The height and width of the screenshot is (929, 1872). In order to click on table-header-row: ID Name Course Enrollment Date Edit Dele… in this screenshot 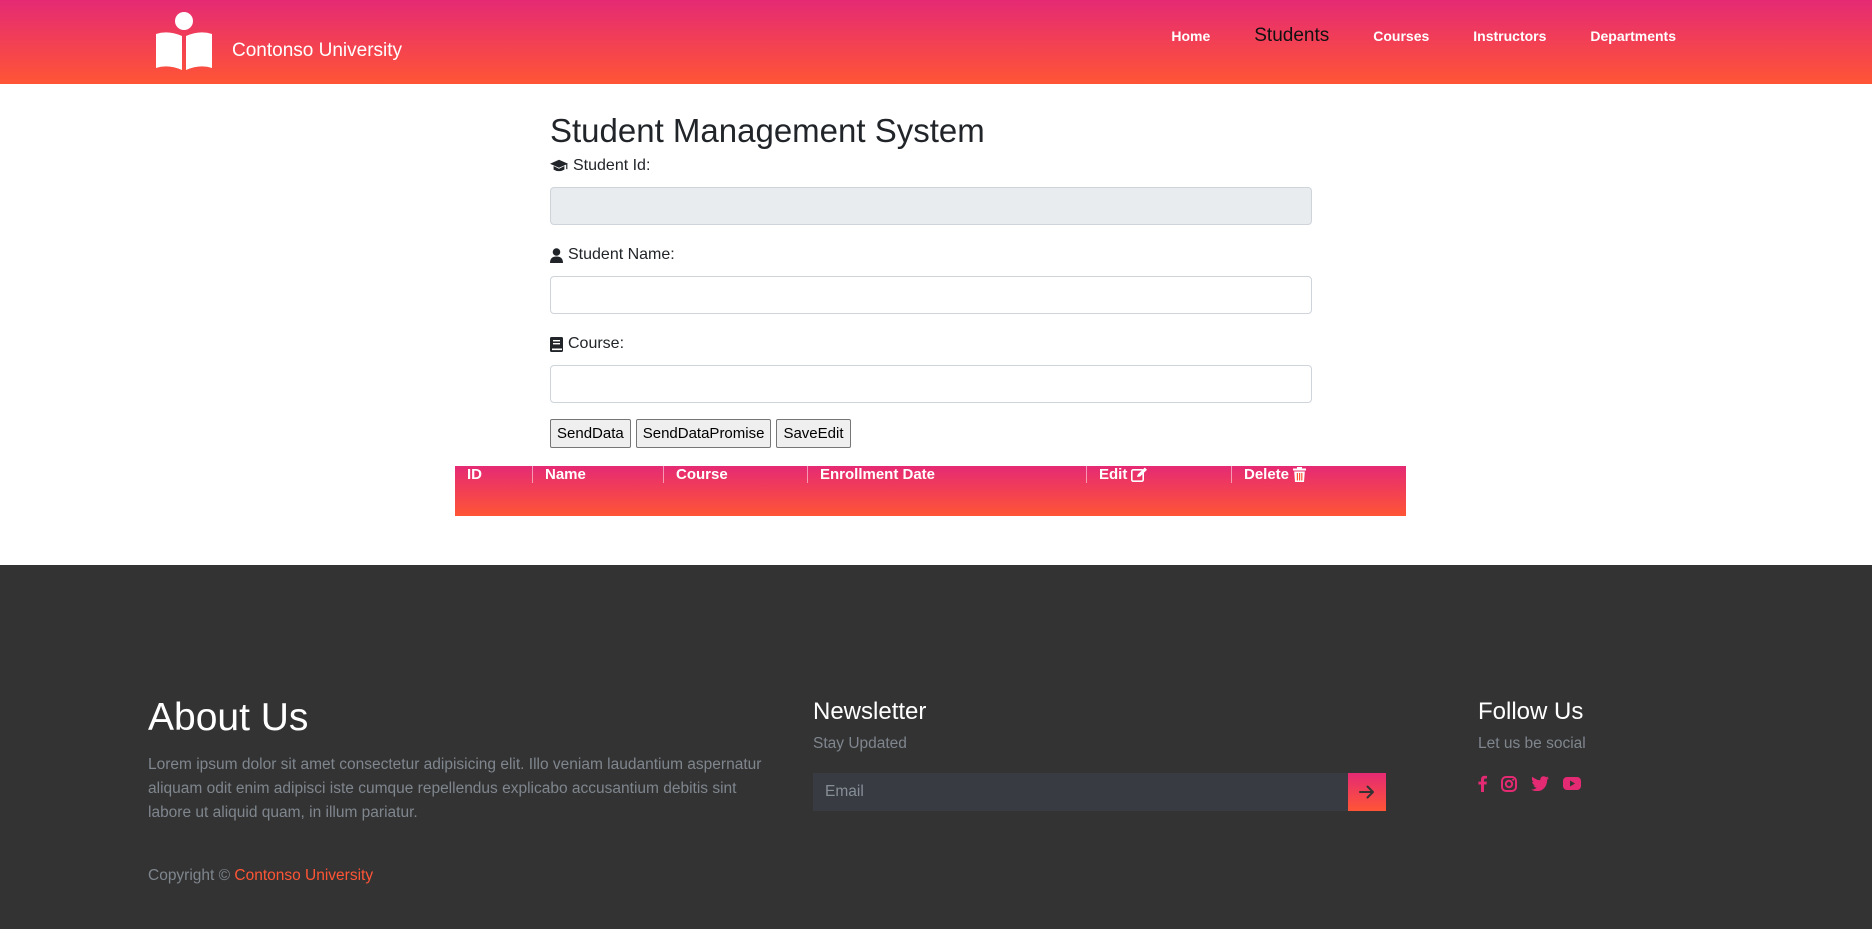, I will do `click(930, 474)`.